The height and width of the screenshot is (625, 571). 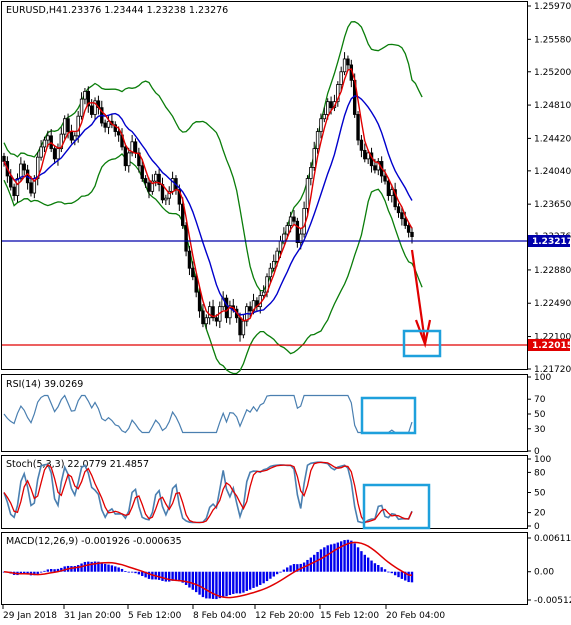 What do you see at coordinates (30, 616) in the screenshot?
I see `time-tick-label: 29 Jan 2018` at bounding box center [30, 616].